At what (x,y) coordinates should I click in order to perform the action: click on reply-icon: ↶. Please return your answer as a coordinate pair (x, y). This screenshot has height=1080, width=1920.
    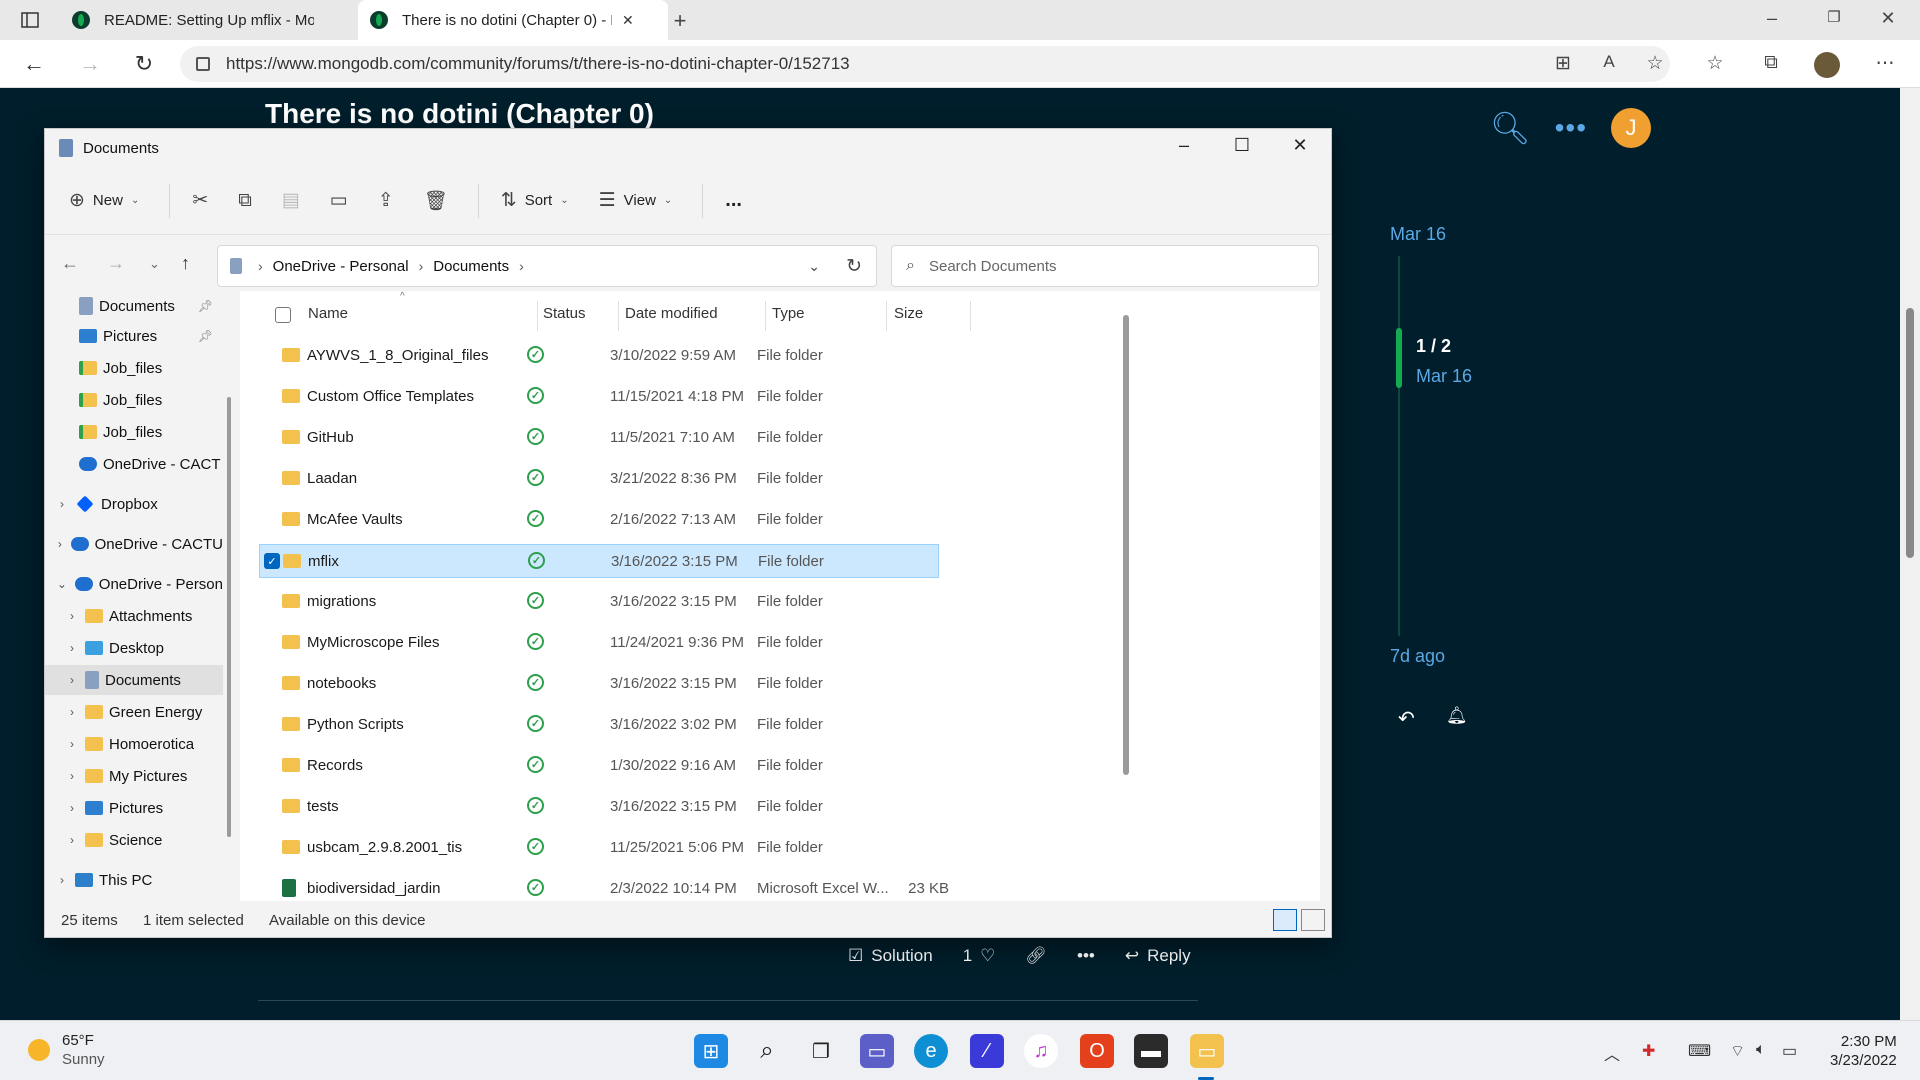
    Looking at the image, I should click on (1406, 718).